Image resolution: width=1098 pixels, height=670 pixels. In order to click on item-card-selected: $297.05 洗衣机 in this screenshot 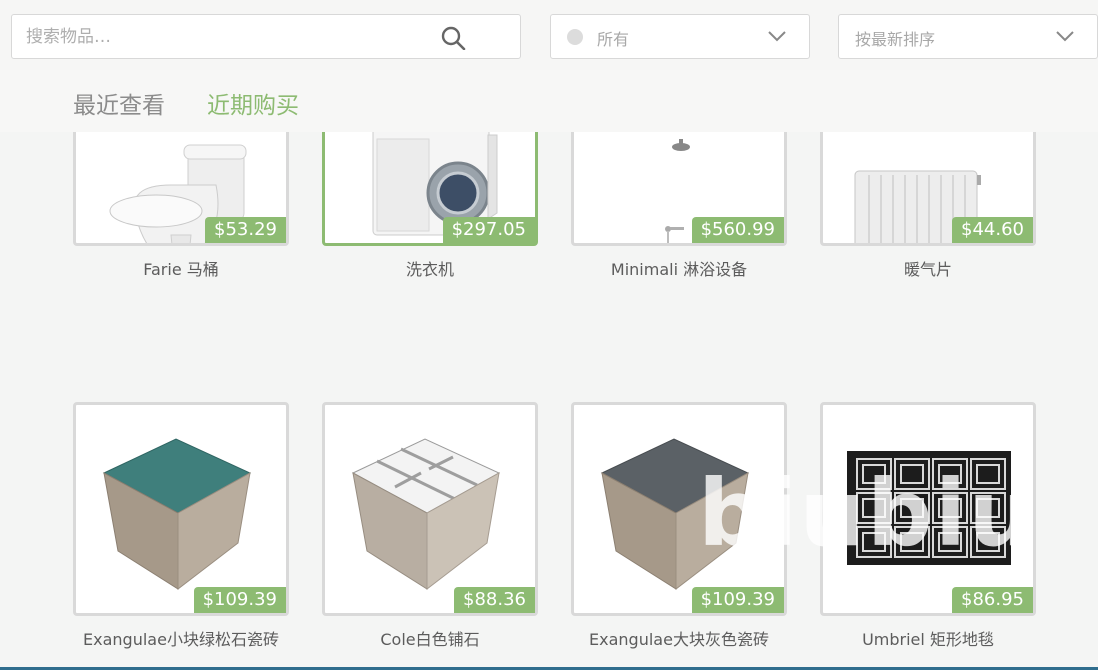, I will do `click(430, 206)`.